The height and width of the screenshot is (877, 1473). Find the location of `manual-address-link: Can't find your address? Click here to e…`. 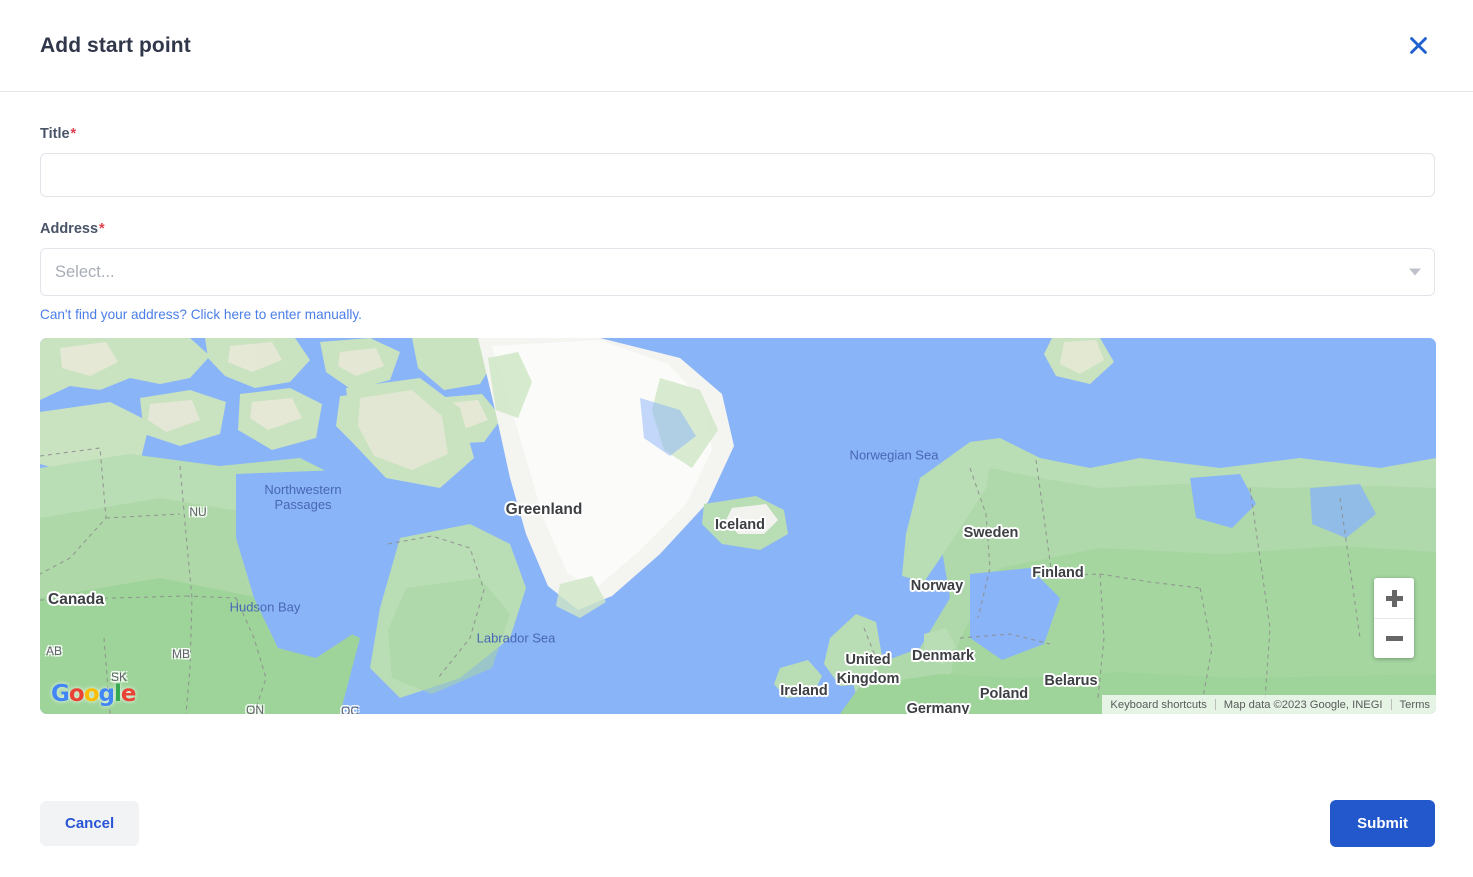

manual-address-link: Can't find your address? Click here to e… is located at coordinates (201, 314).